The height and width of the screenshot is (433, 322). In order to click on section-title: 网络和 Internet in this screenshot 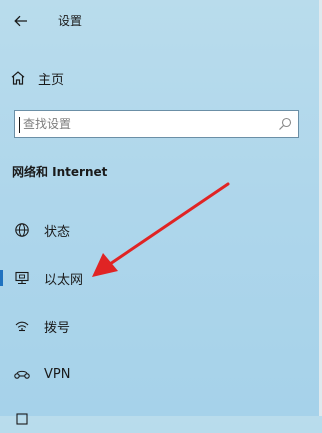, I will do `click(60, 172)`.